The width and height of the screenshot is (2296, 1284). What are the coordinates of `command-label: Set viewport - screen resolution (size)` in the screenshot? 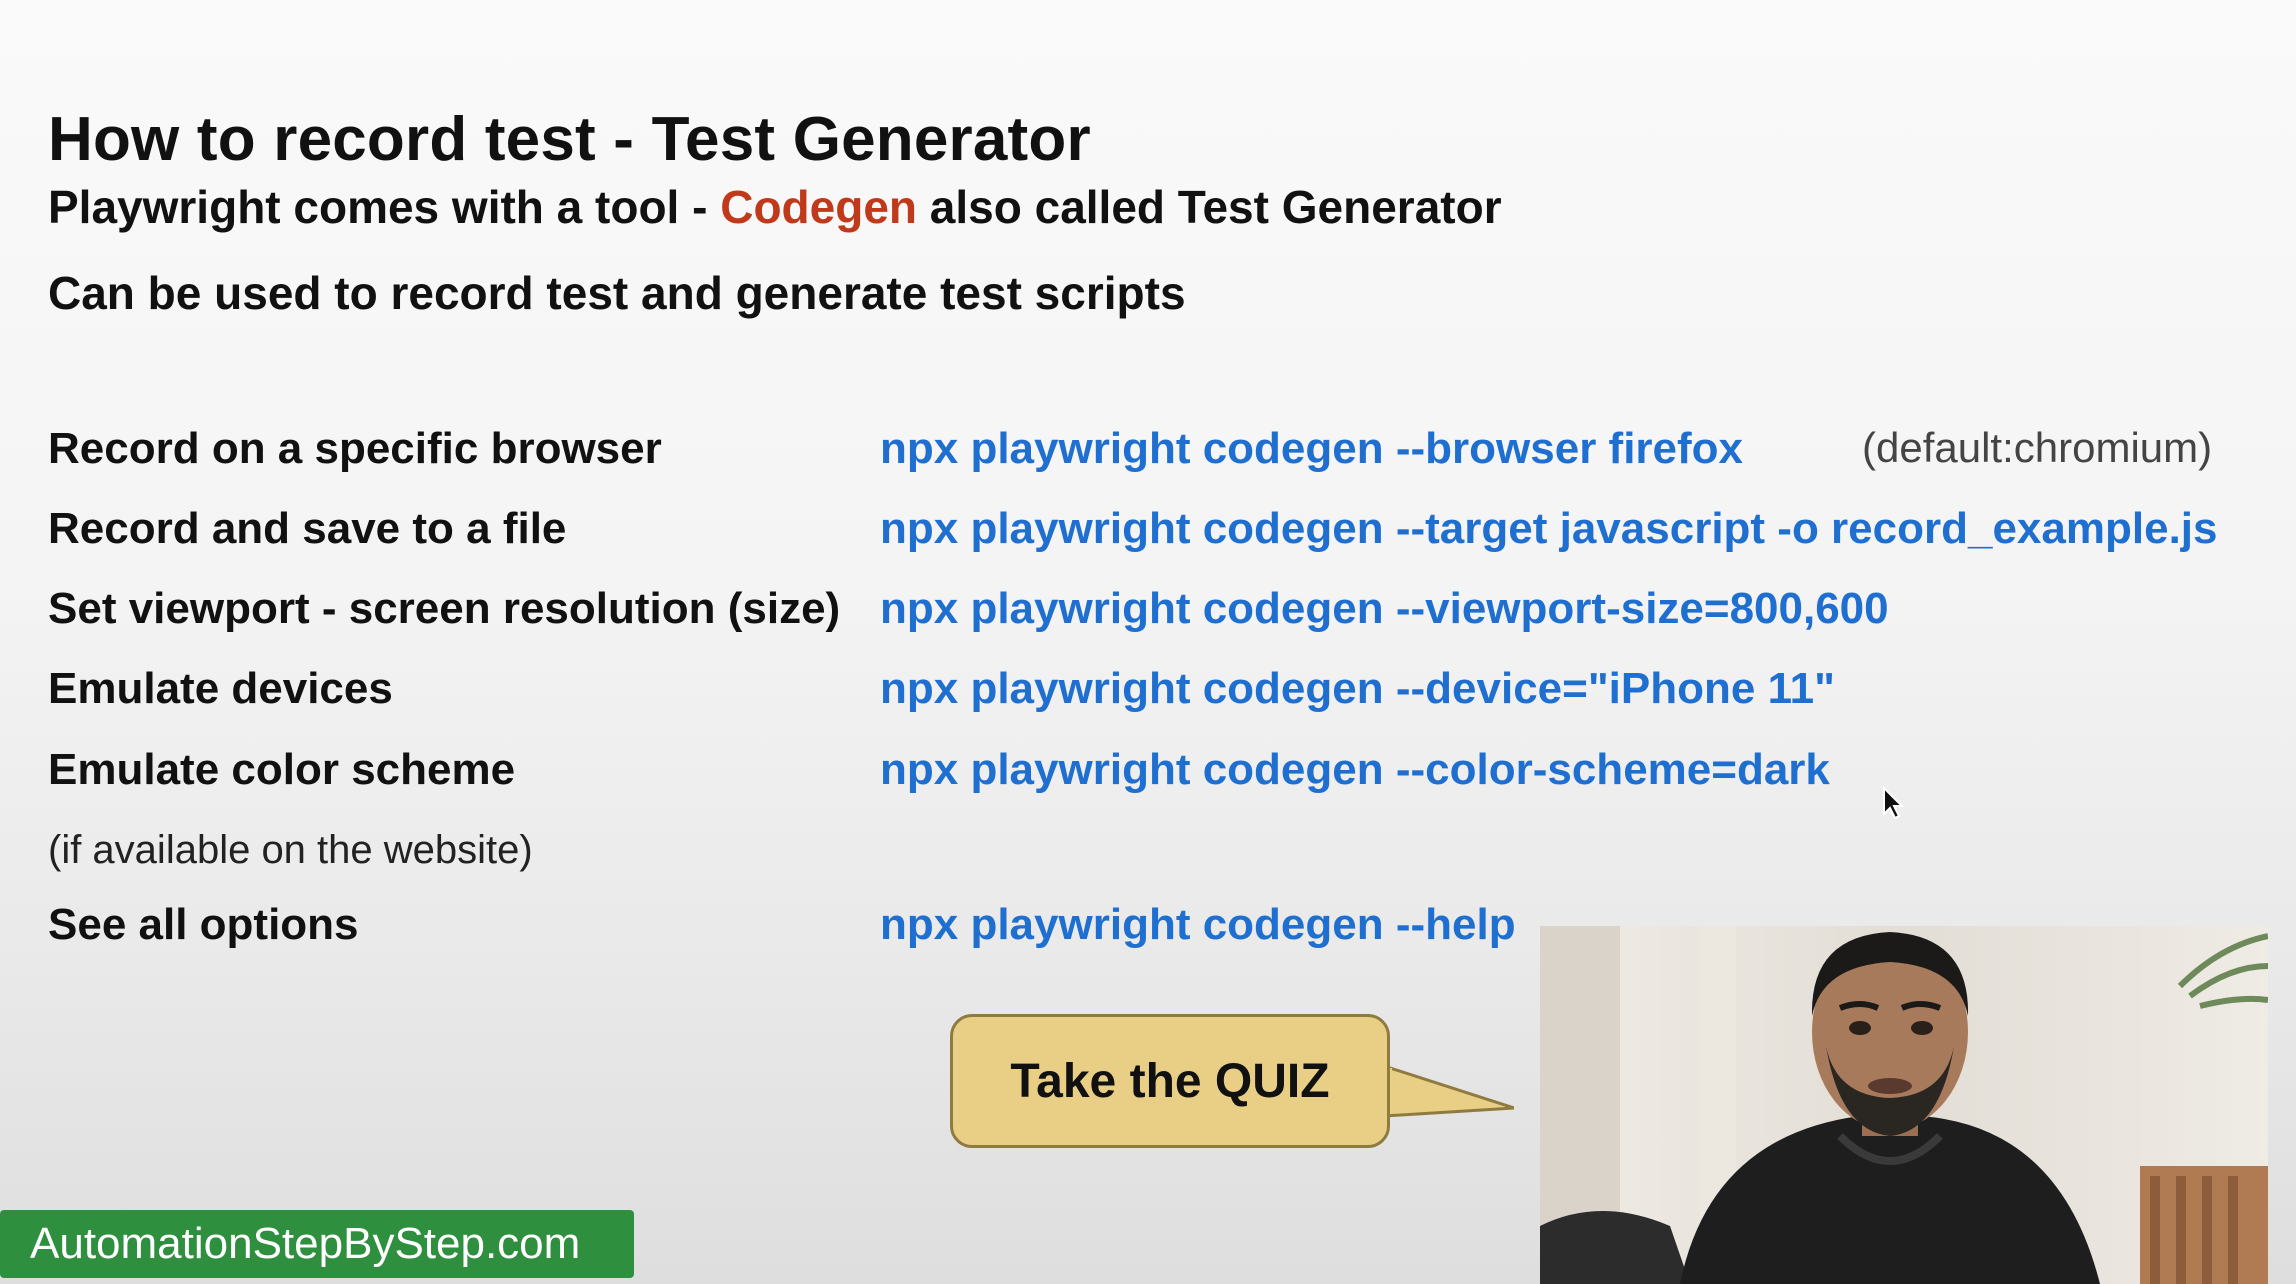 It's located at (444, 608).